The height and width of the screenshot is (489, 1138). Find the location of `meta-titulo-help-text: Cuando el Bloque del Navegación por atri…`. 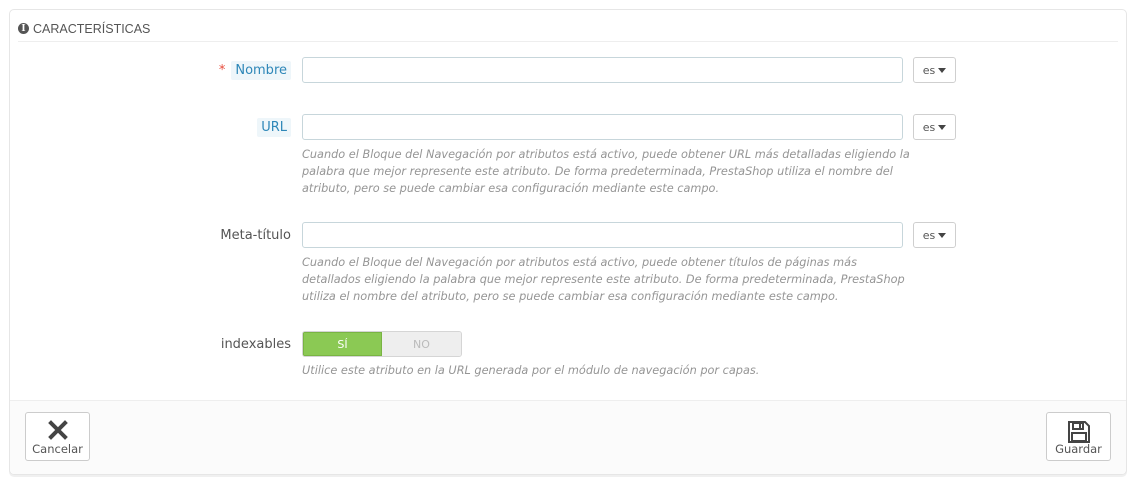

meta-titulo-help-text: Cuando el Bloque del Navegación por atri… is located at coordinates (603, 279).